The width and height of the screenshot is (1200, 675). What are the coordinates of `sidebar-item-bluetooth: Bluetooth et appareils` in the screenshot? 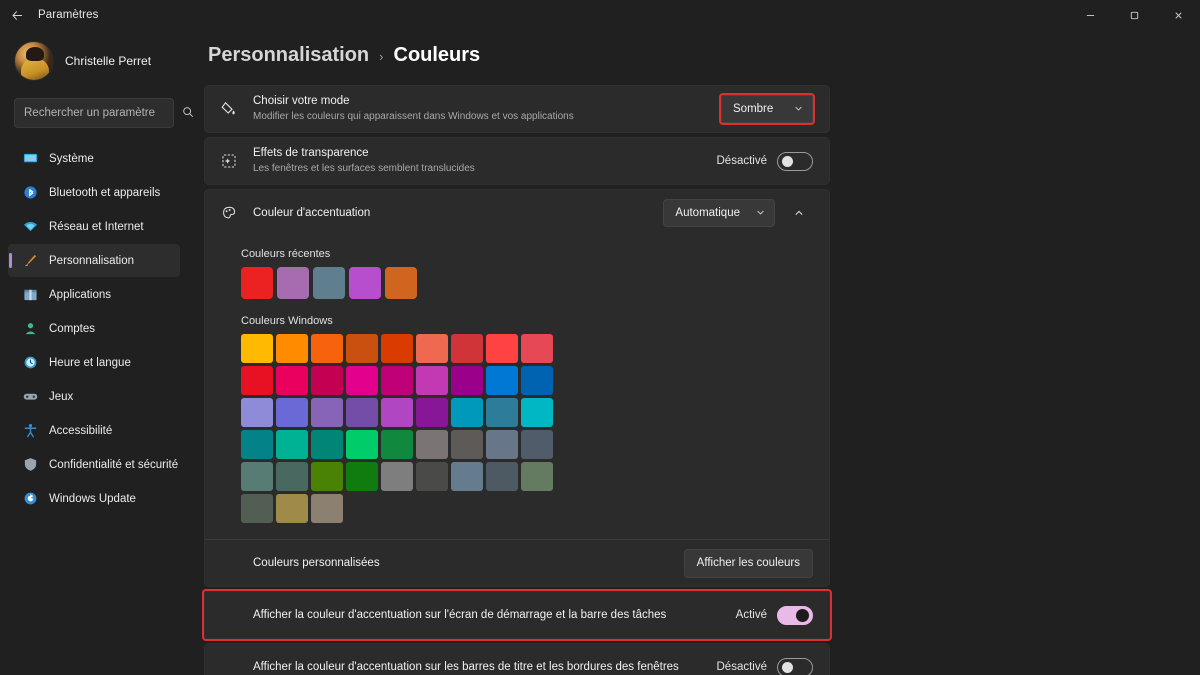 It's located at (94, 192).